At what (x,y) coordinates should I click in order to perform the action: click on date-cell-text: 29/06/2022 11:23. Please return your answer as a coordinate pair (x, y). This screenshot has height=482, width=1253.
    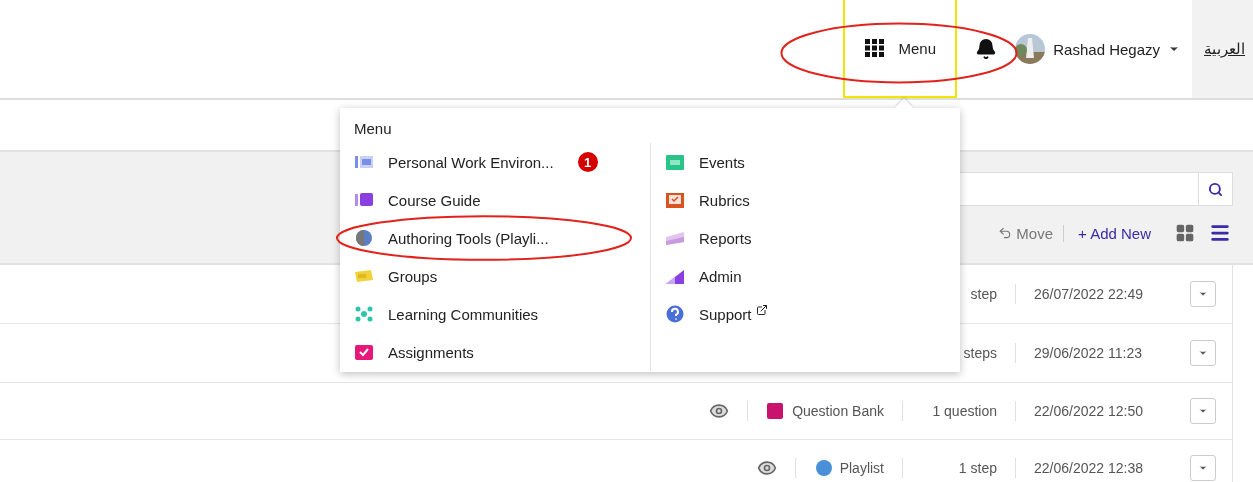
    Looking at the image, I should click on (1088, 353).